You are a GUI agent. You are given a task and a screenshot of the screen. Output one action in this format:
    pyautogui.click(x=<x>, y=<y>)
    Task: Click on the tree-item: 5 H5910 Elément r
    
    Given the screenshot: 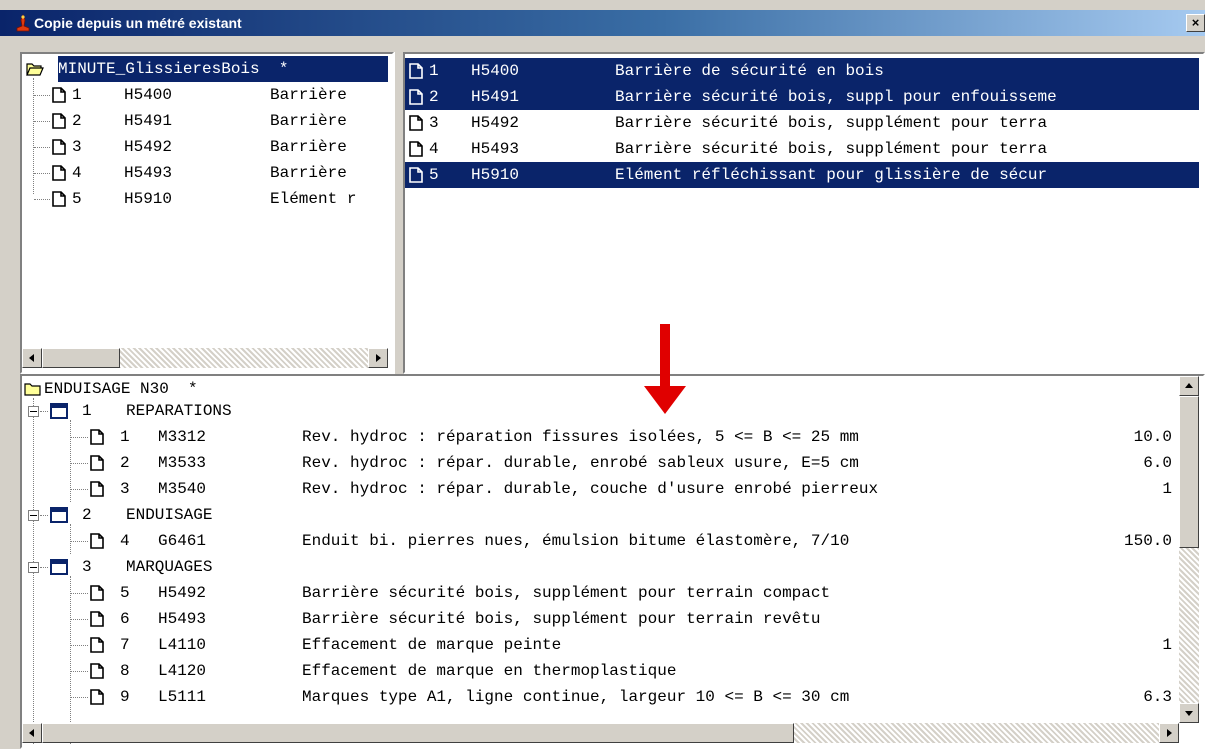 What is the action you would take?
    pyautogui.click(x=205, y=199)
    